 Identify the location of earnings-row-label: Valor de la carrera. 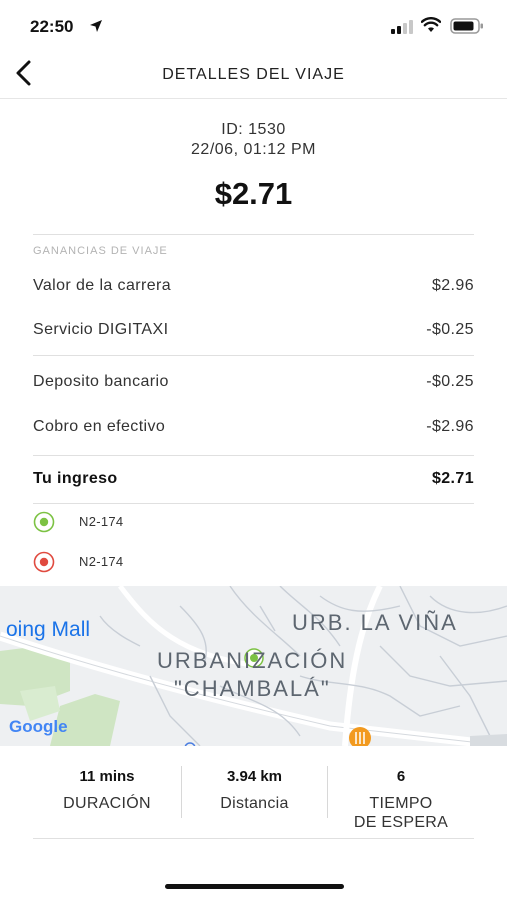
(102, 285).